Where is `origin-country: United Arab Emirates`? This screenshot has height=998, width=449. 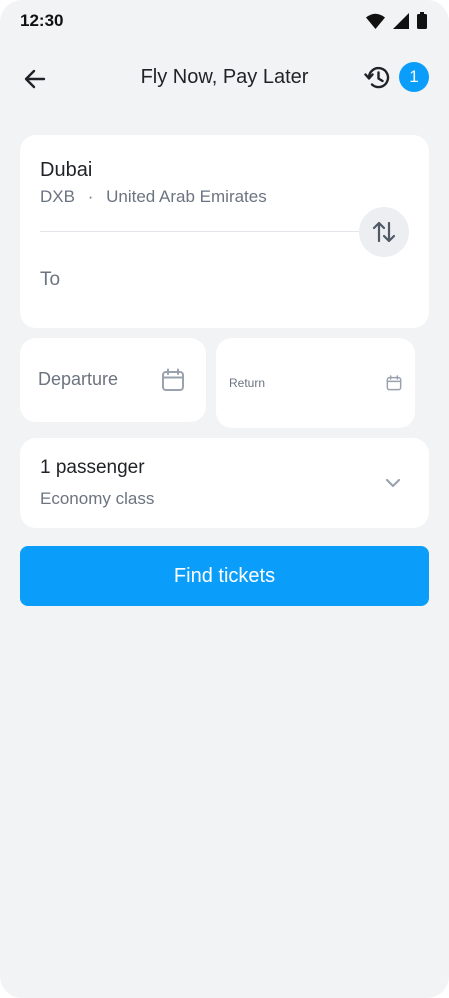 origin-country: United Arab Emirates is located at coordinates (186, 196).